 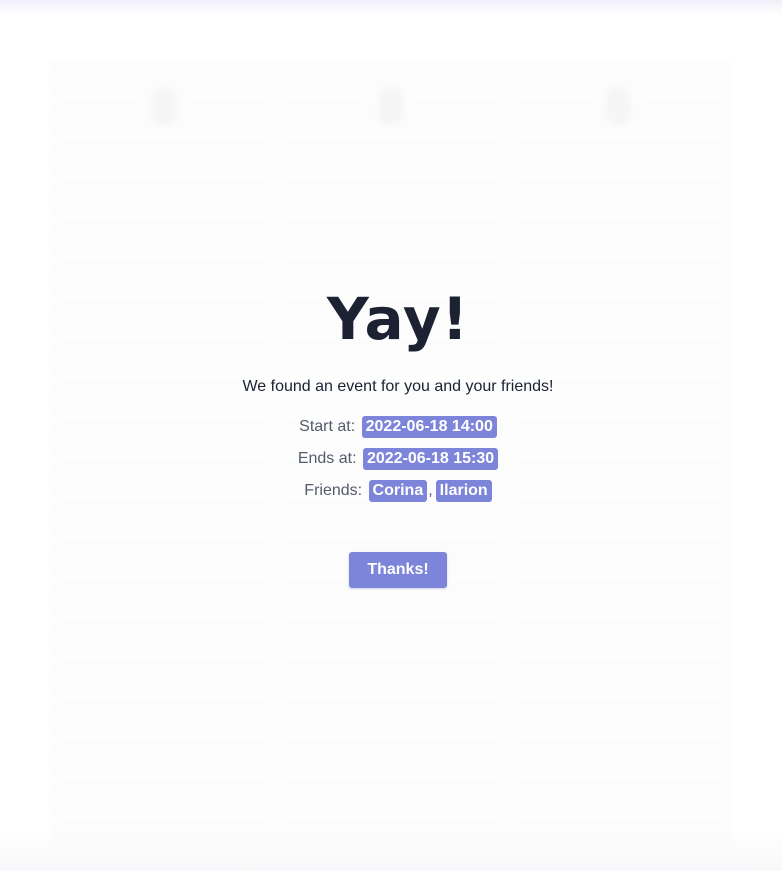 I want to click on end-value-badge: 2022-06-18 15:30, so click(x=430, y=459).